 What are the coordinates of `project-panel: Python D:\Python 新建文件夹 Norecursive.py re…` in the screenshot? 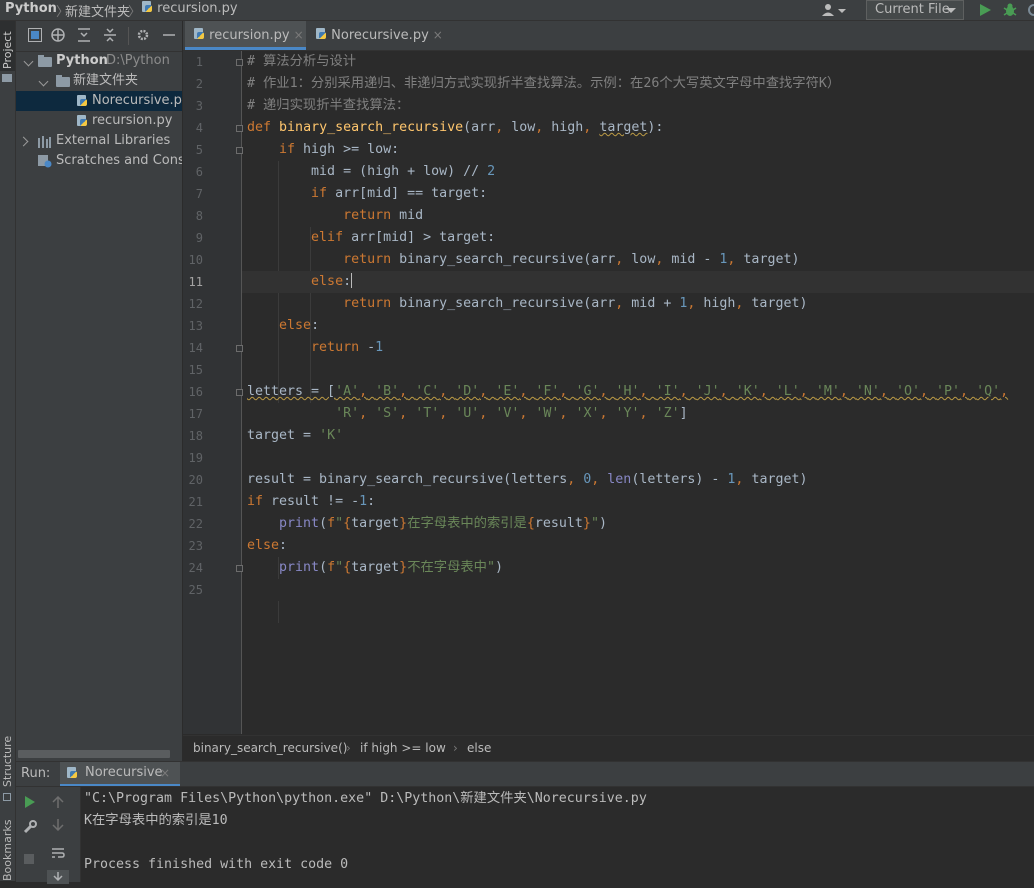 It's located at (99, 391).